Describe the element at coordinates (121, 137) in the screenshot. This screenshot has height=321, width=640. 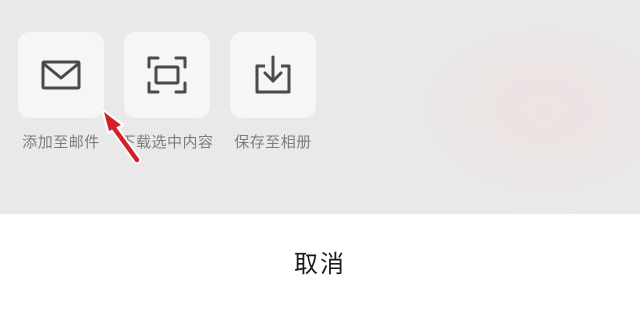
I see `red-arrow-pointer-icon` at that location.